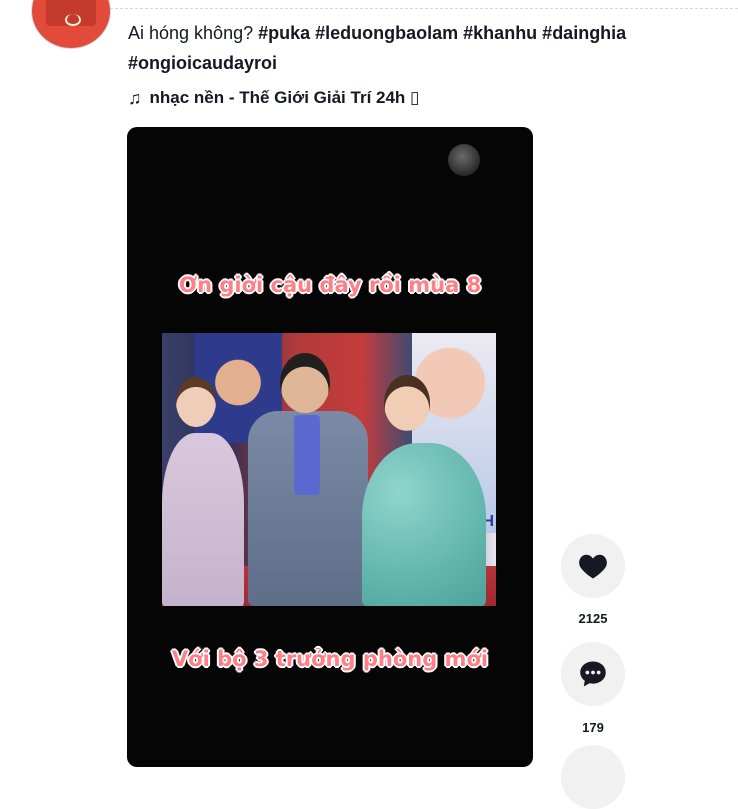  I want to click on author-avatar, so click(71, 24).